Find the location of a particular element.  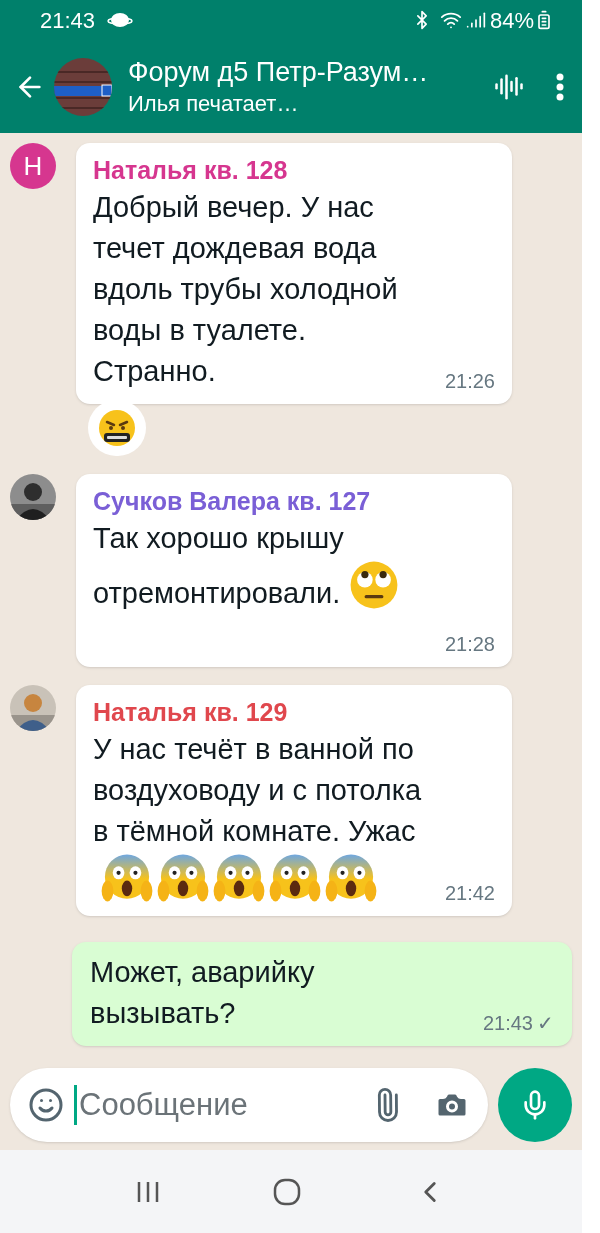

message-time: 21:43 is located at coordinates (507, 1023).